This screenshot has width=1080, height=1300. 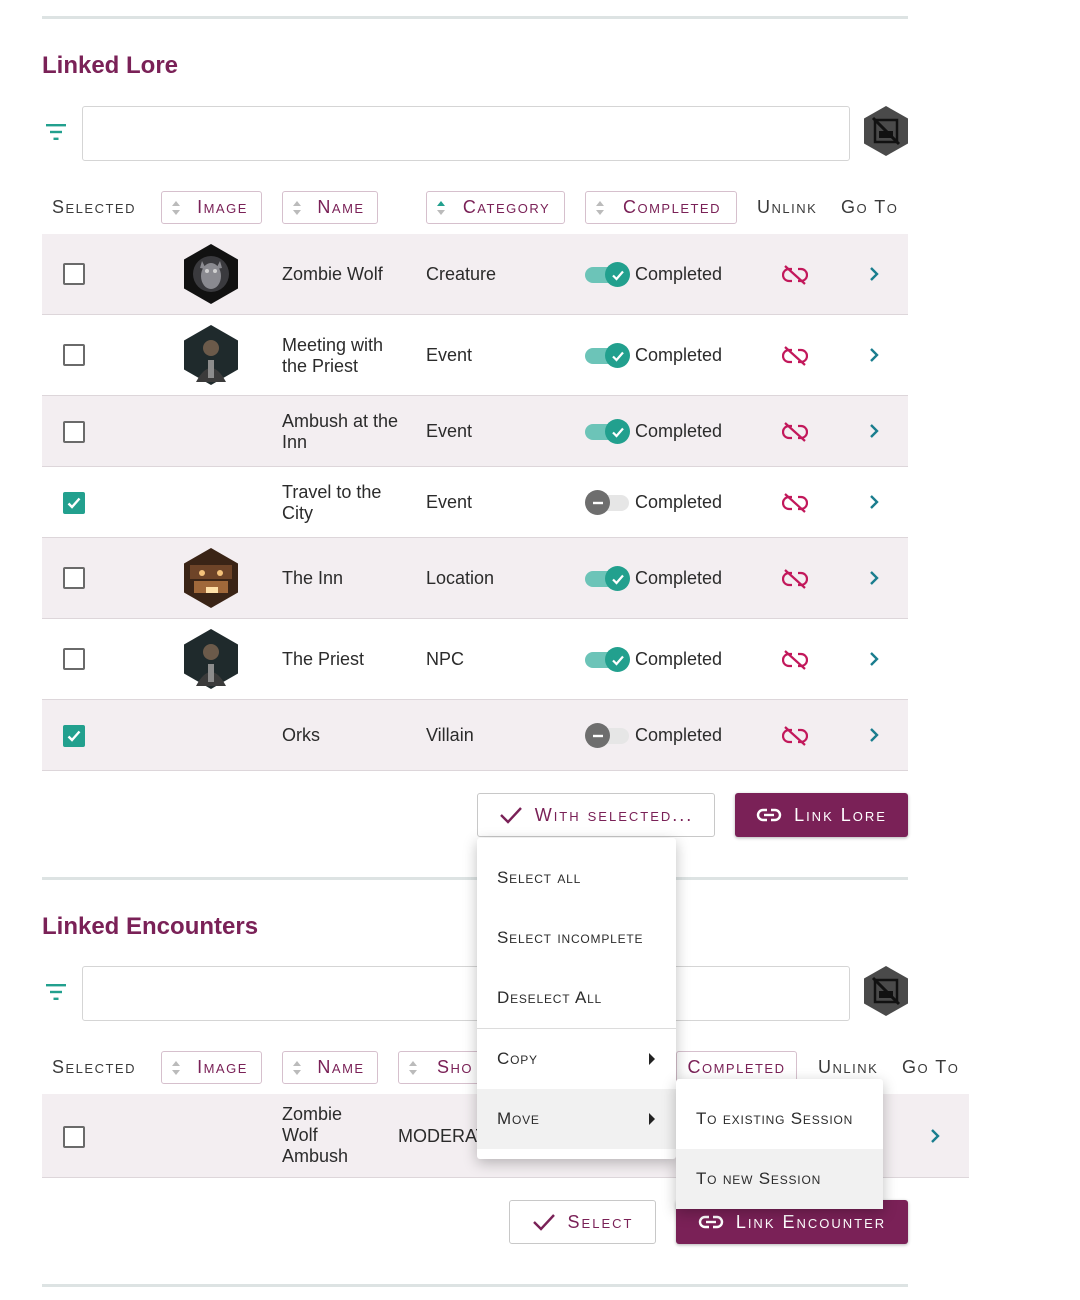 I want to click on menu-item-label: Select all, so click(x=539, y=877).